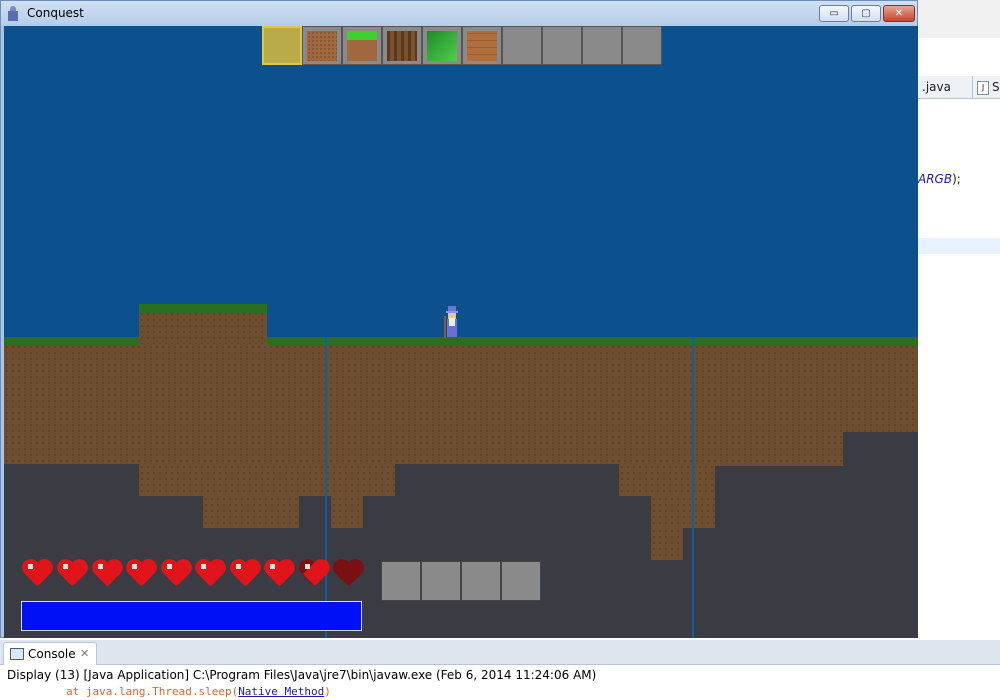  Describe the element at coordinates (281, 691) in the screenshot. I see `trace-link: Native Method` at that location.